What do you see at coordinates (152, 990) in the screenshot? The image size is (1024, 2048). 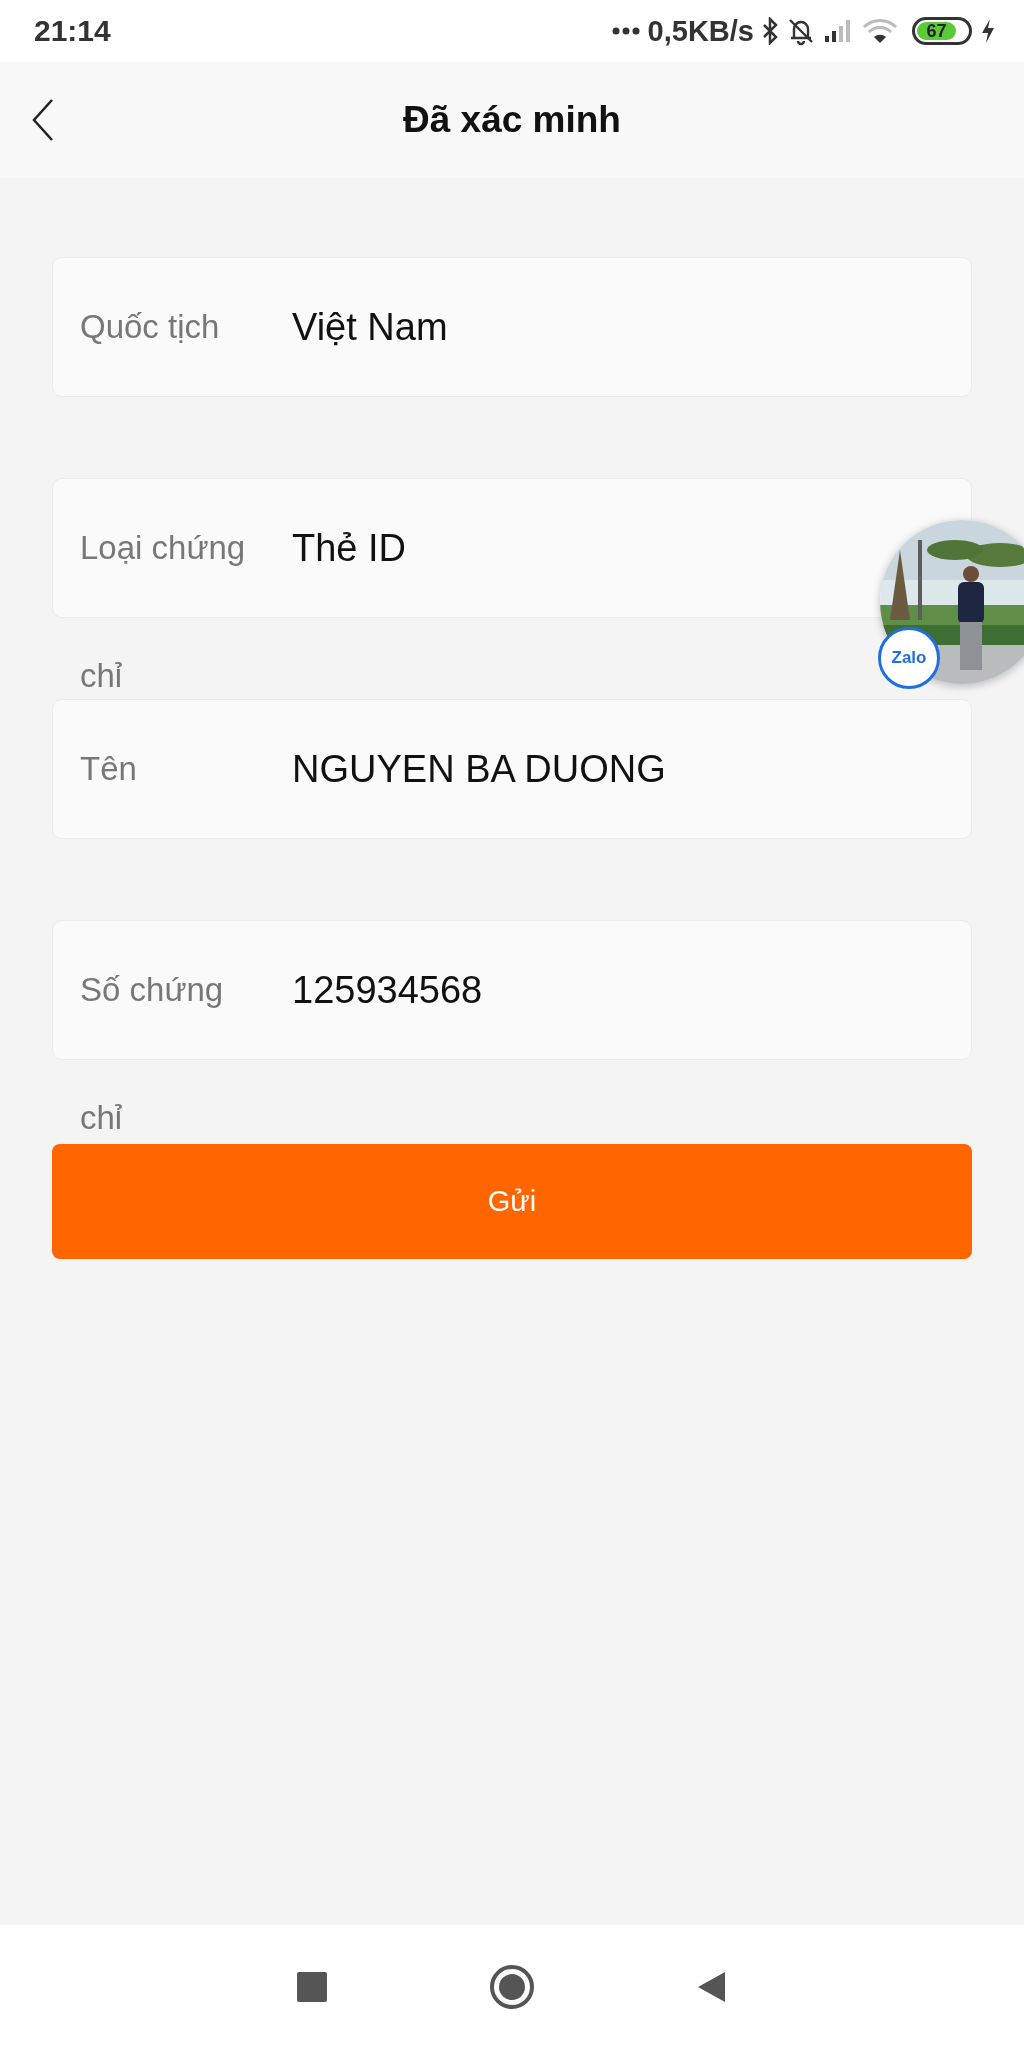 I see `field-label: Số chứng` at bounding box center [152, 990].